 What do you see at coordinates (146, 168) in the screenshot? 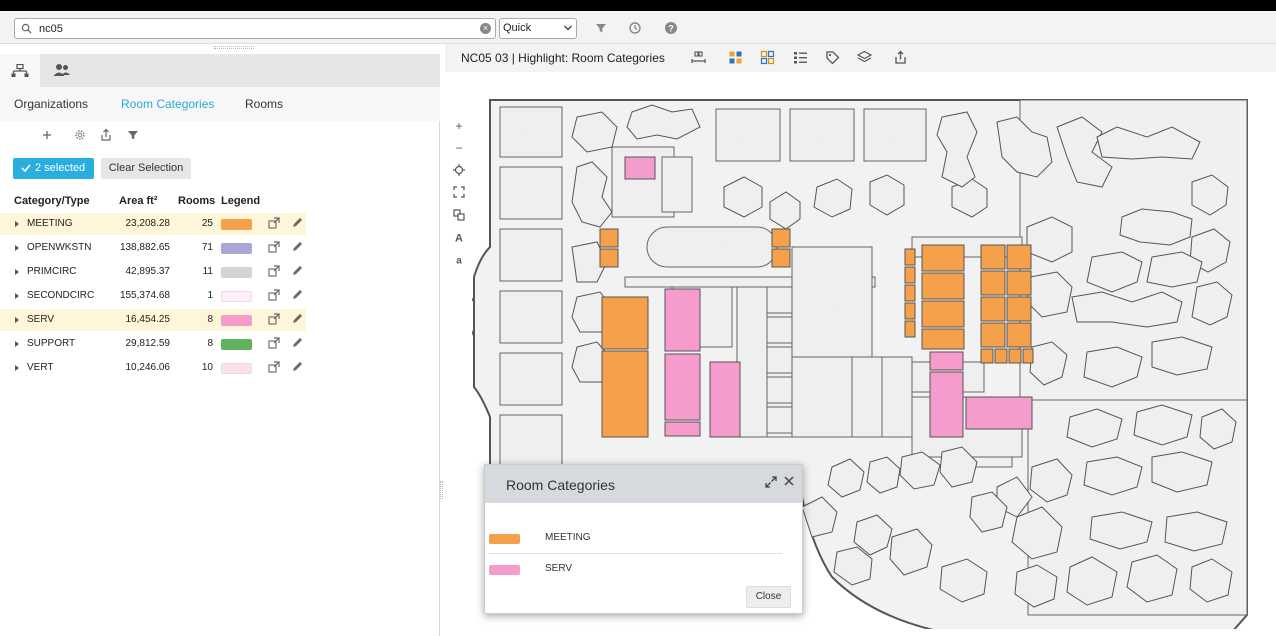
I see `clear-selection-button: Clear Selection` at bounding box center [146, 168].